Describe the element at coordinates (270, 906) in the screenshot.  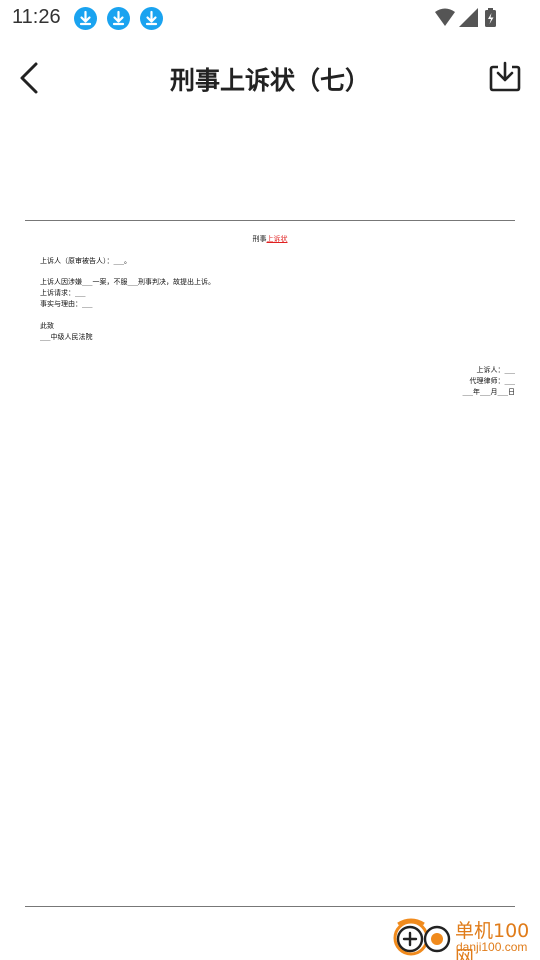
I see `document-bottom-divider` at that location.